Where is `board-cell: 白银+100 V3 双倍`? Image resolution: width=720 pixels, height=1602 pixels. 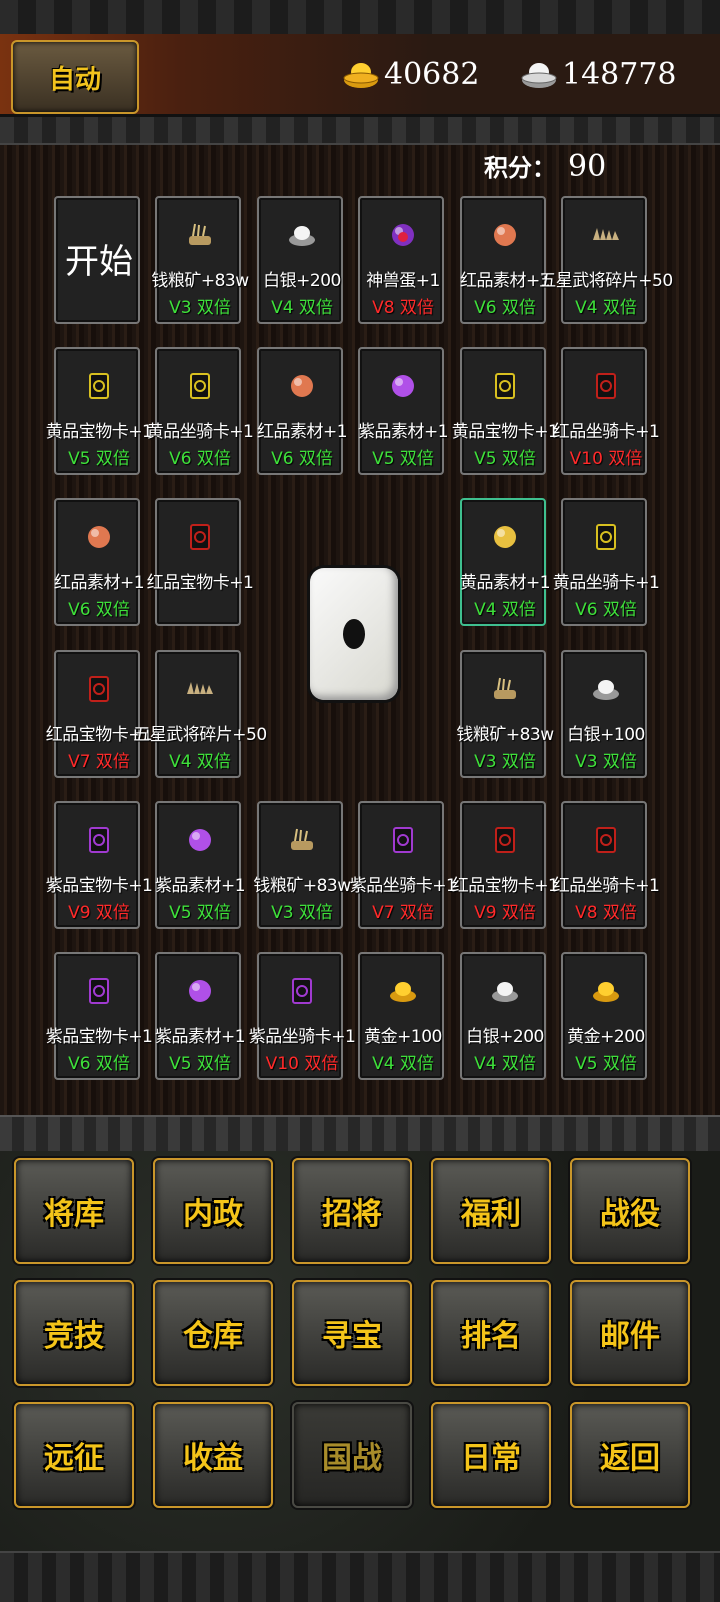
board-cell: 白银+100 V3 双倍 is located at coordinates (604, 714).